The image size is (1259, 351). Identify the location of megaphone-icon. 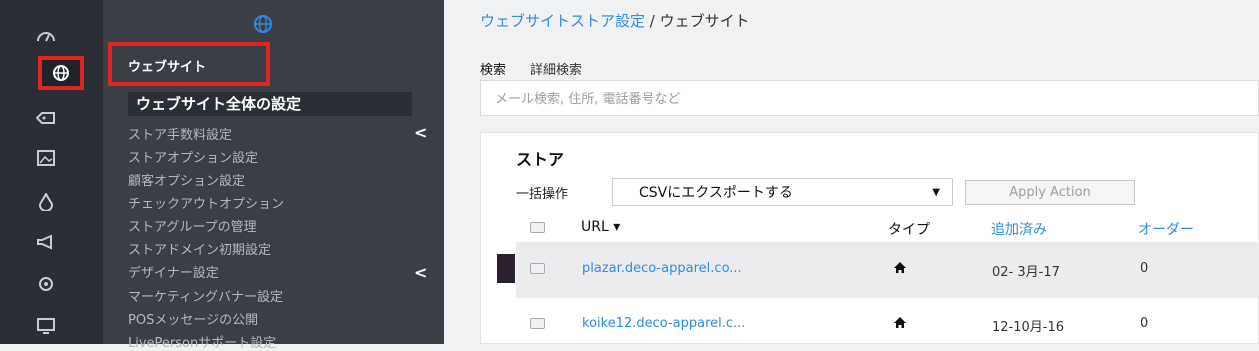
(46, 242).